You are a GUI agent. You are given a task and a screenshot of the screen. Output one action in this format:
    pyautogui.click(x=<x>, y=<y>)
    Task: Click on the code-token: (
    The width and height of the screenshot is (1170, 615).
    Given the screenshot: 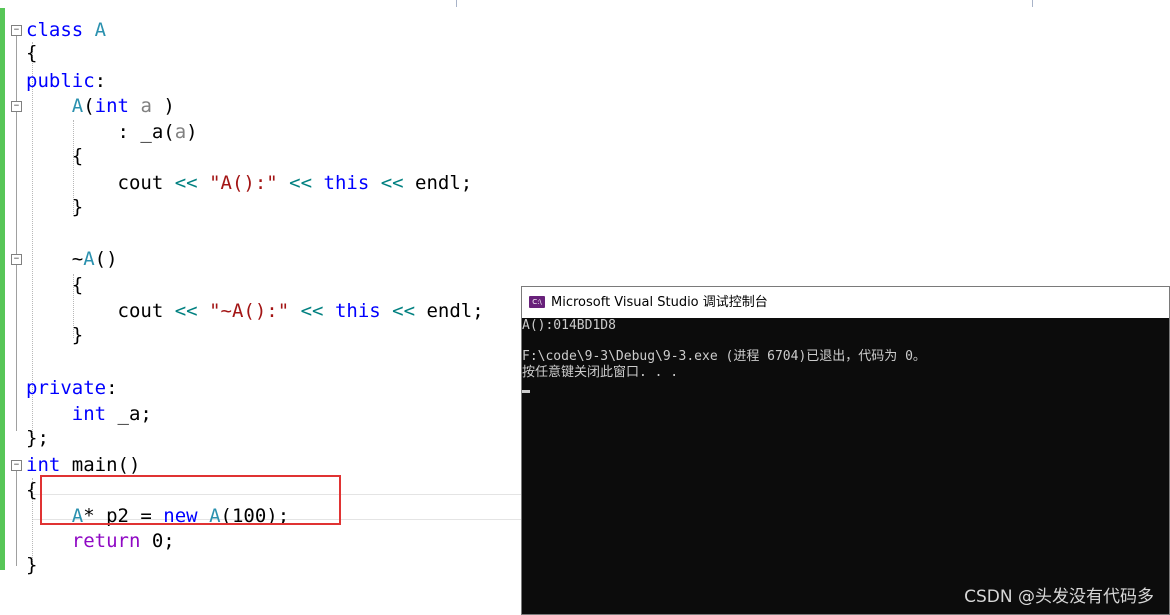 What is the action you would take?
    pyautogui.click(x=89, y=106)
    